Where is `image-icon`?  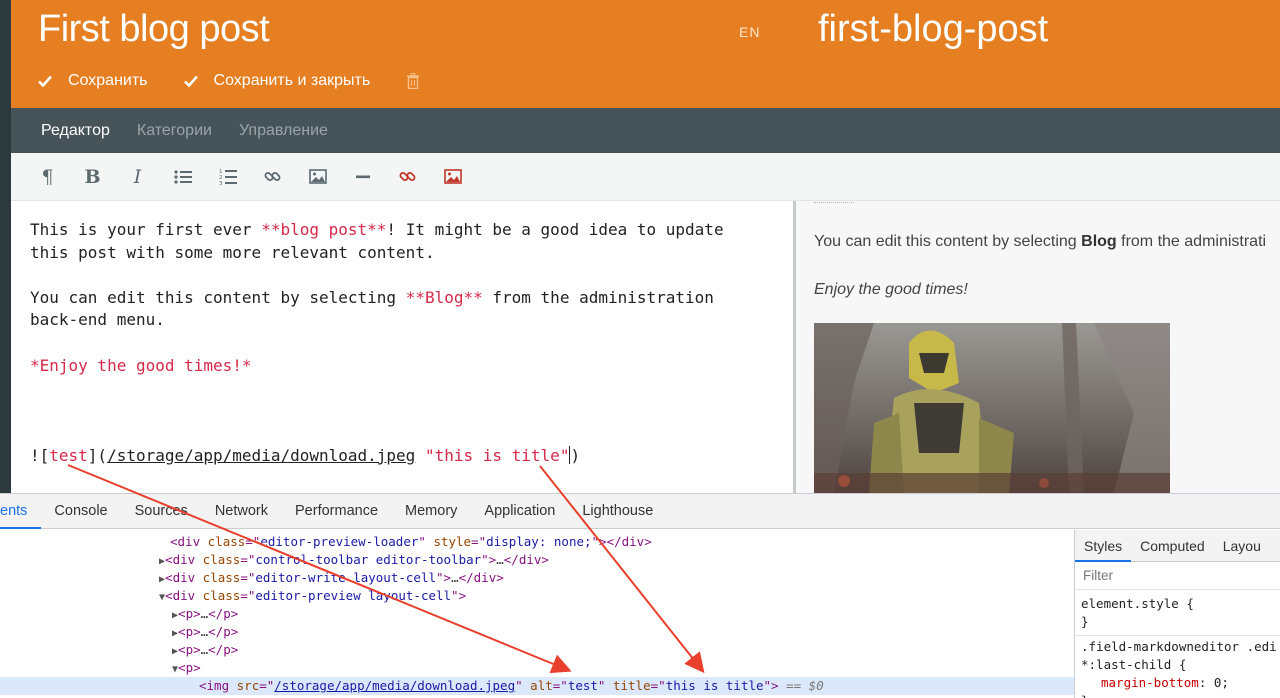 image-icon is located at coordinates (317, 176).